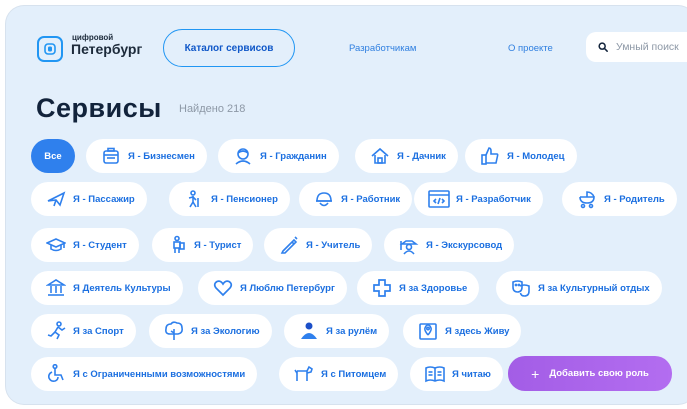 The image size is (687, 409). I want to click on chip-cultural-leisure: Я за Культурный отдых, so click(579, 288).